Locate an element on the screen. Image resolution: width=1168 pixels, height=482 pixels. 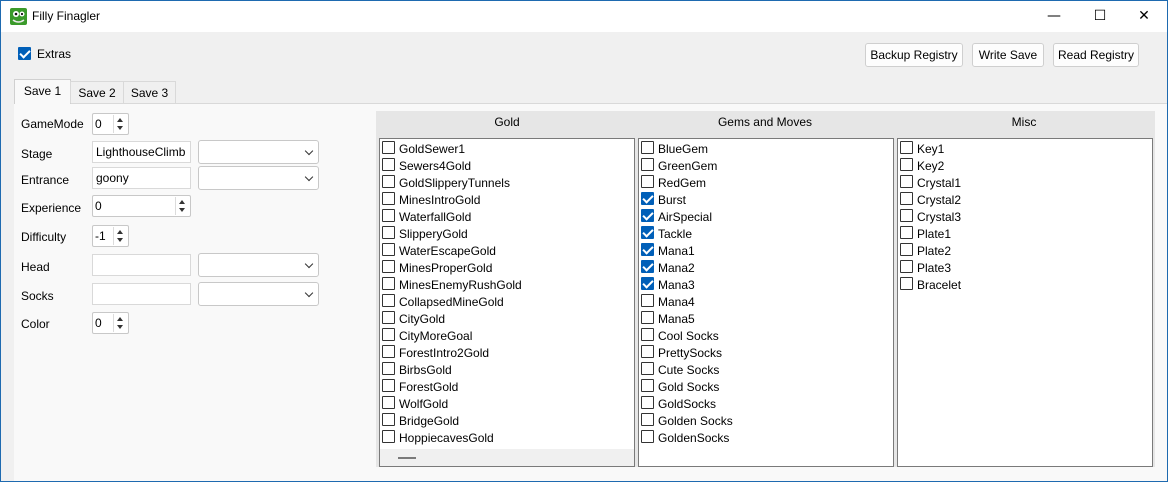
scrollbar-thumb is located at coordinates (407, 458).